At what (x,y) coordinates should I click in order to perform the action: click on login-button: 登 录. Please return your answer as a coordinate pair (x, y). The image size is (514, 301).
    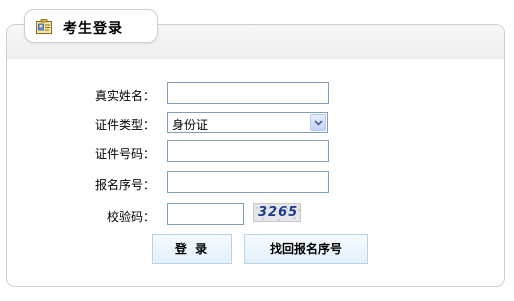
    Looking at the image, I should click on (192, 249).